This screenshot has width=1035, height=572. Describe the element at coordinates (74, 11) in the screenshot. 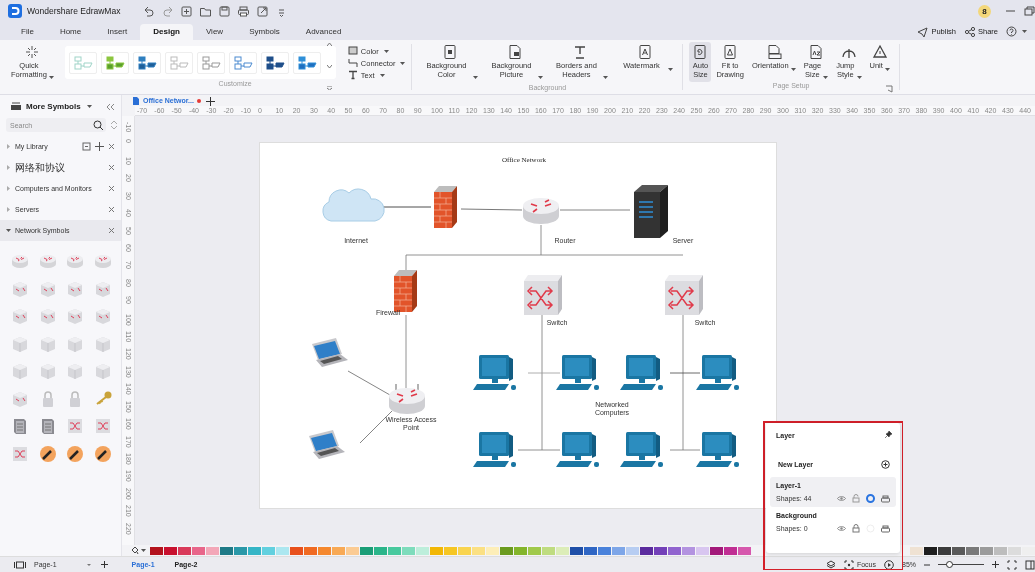

I see `app-title: Wondershare EdrawMax` at that location.